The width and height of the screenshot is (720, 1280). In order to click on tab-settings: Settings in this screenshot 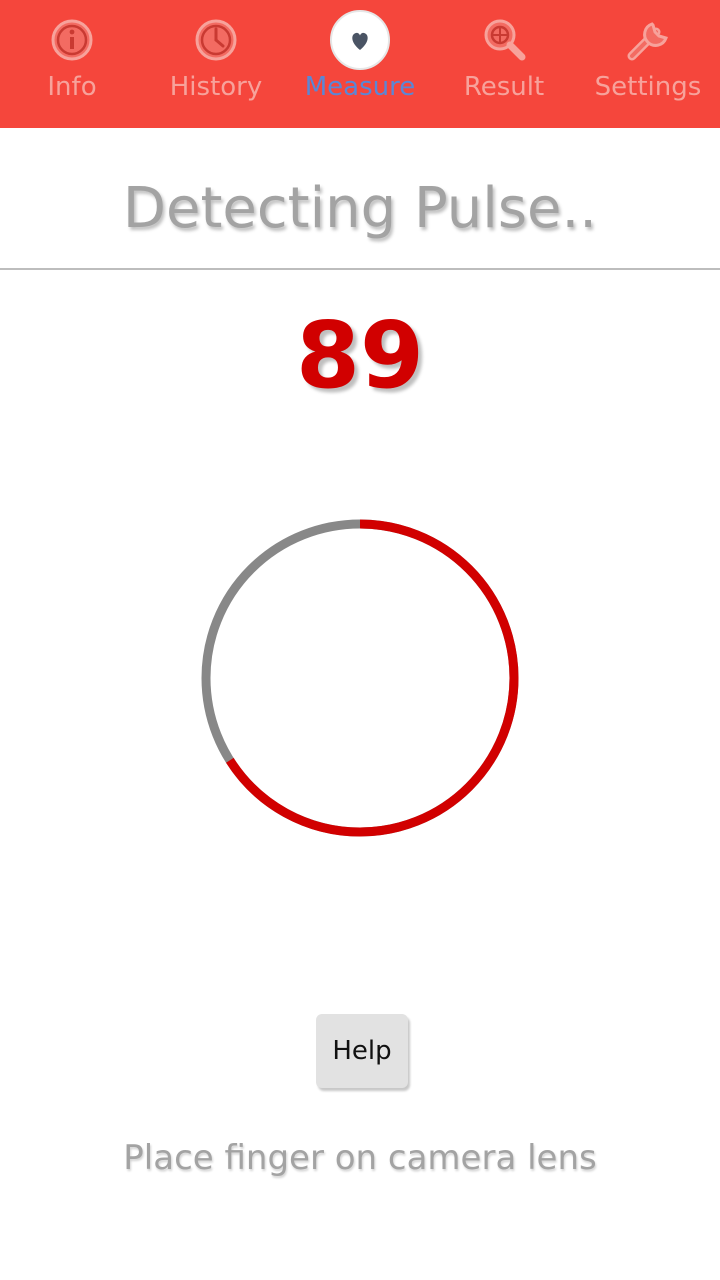, I will do `click(648, 64)`.